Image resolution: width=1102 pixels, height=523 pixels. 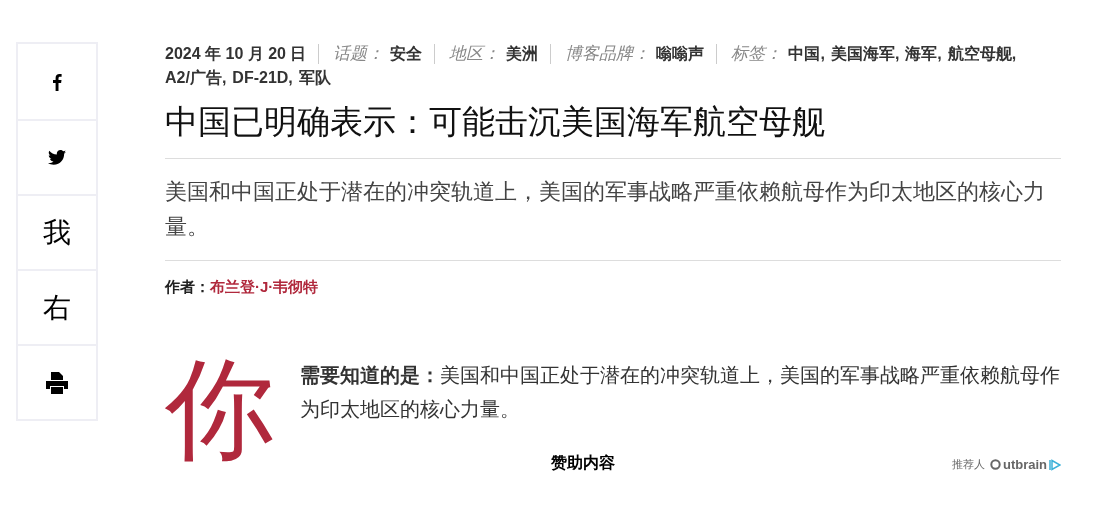 What do you see at coordinates (57, 81) in the screenshot?
I see `facebook-icon` at bounding box center [57, 81].